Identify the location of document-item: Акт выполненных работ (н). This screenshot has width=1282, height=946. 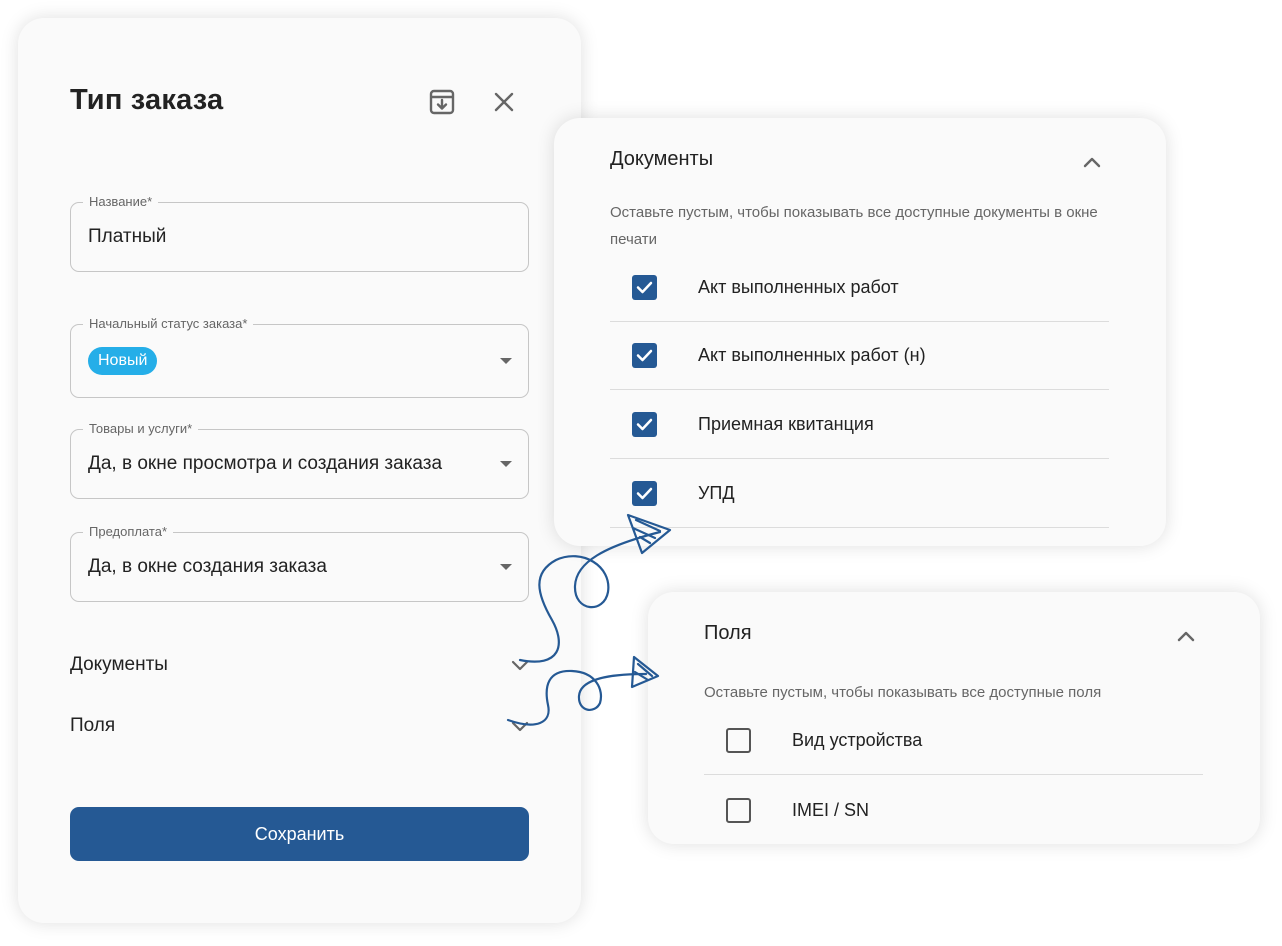
(859, 356).